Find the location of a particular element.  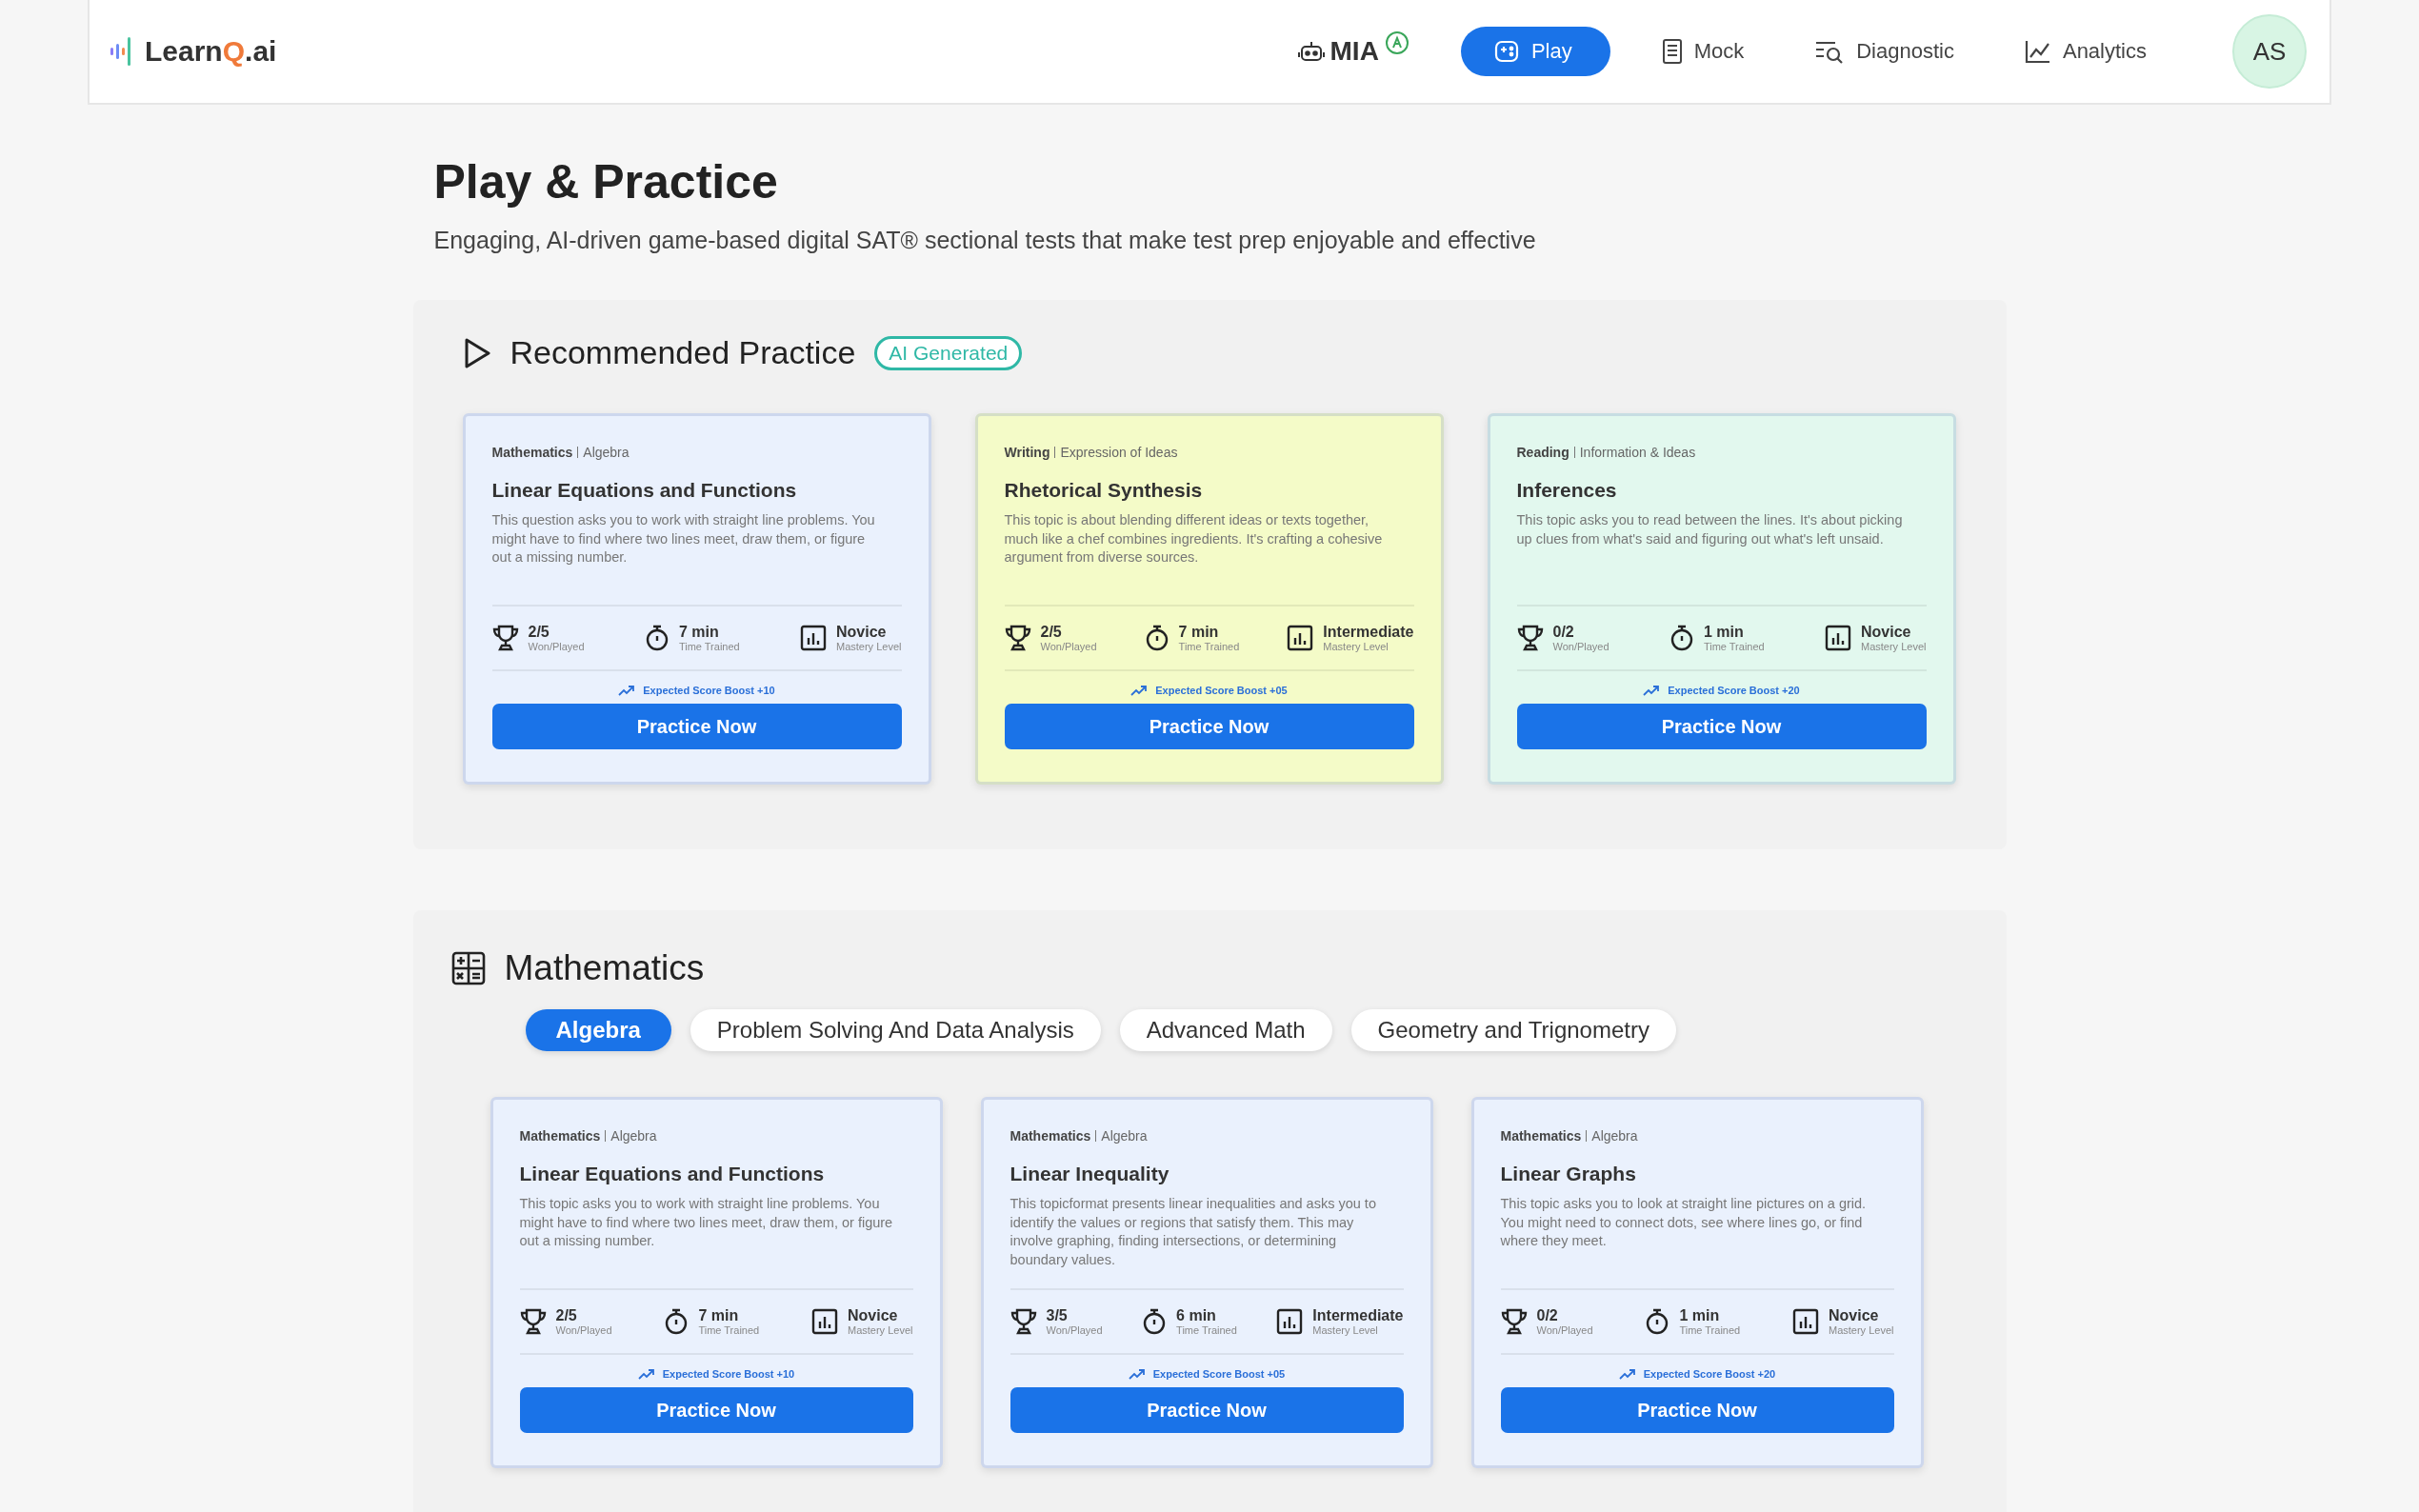

ai-generated-badge: AI Generated is located at coordinates (948, 352).